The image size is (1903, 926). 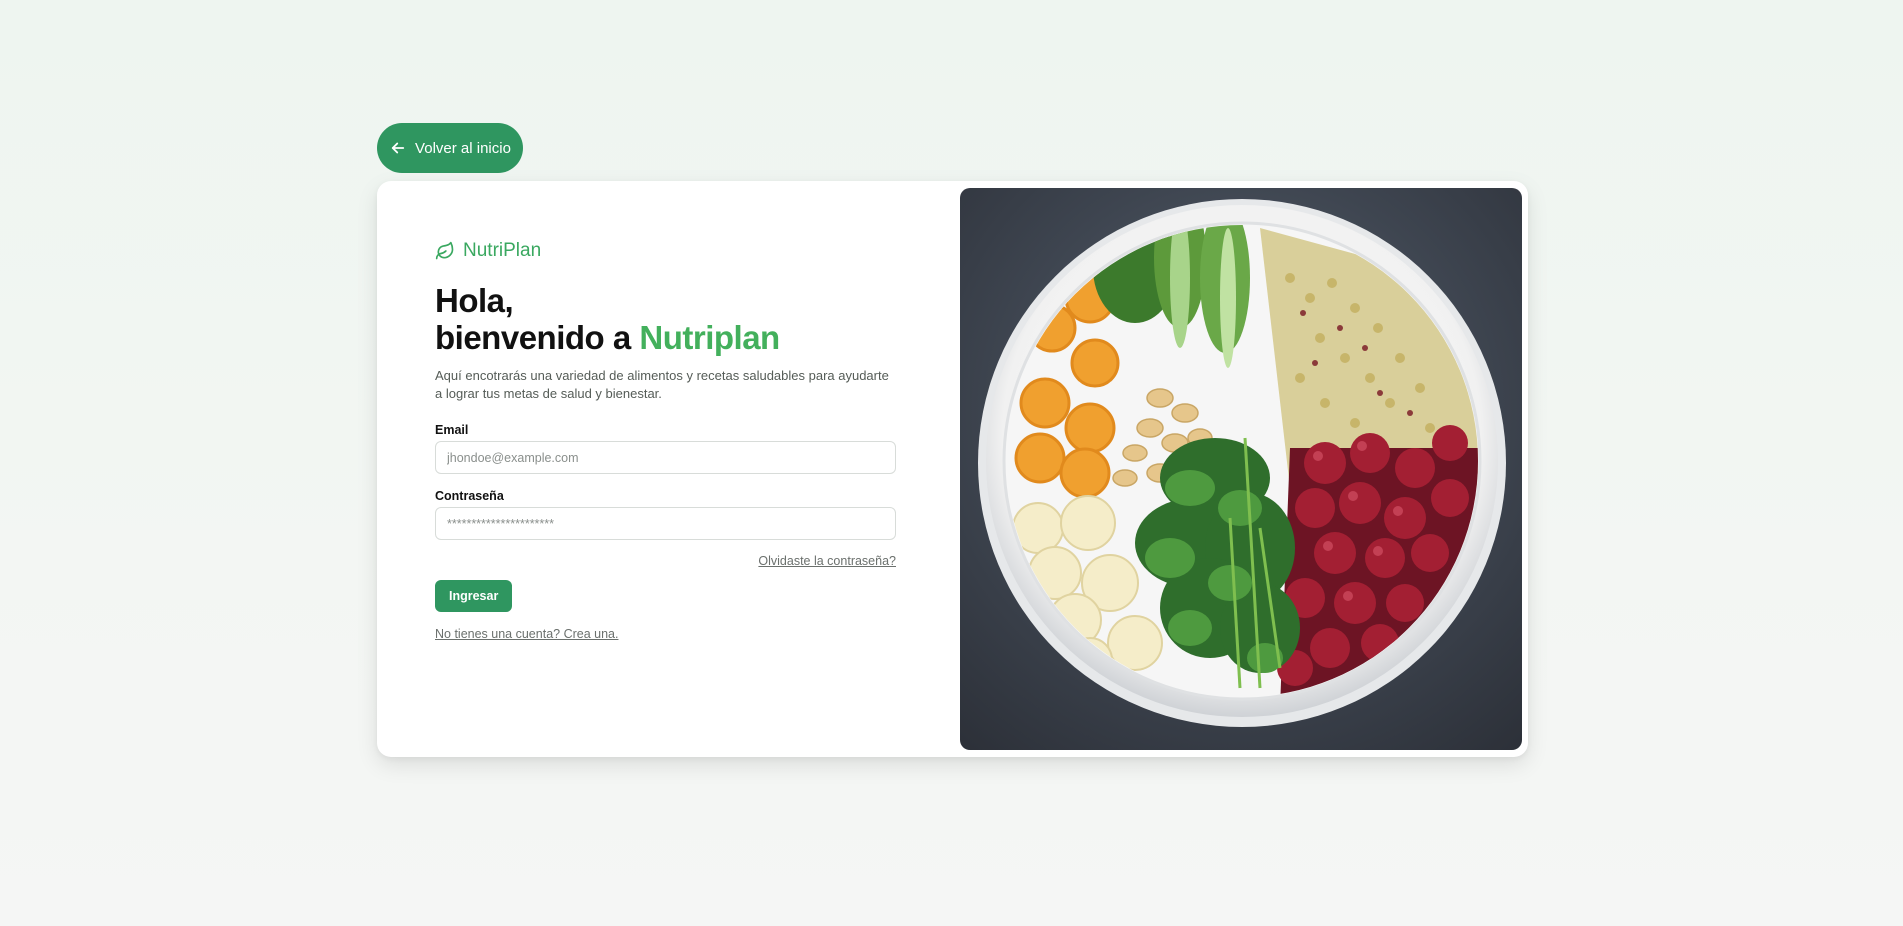 I want to click on forgot-password-link: Olvidaste la contraseña?, so click(x=827, y=561).